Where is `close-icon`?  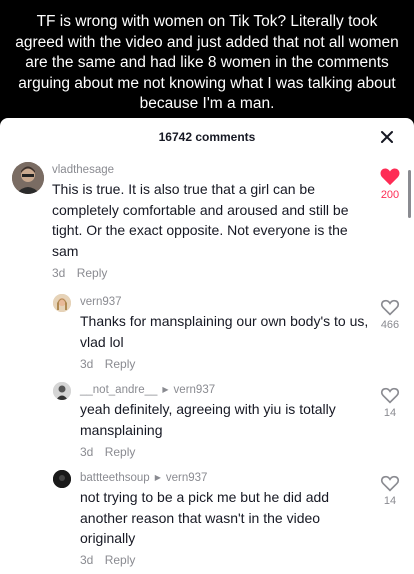
close-icon is located at coordinates (387, 137).